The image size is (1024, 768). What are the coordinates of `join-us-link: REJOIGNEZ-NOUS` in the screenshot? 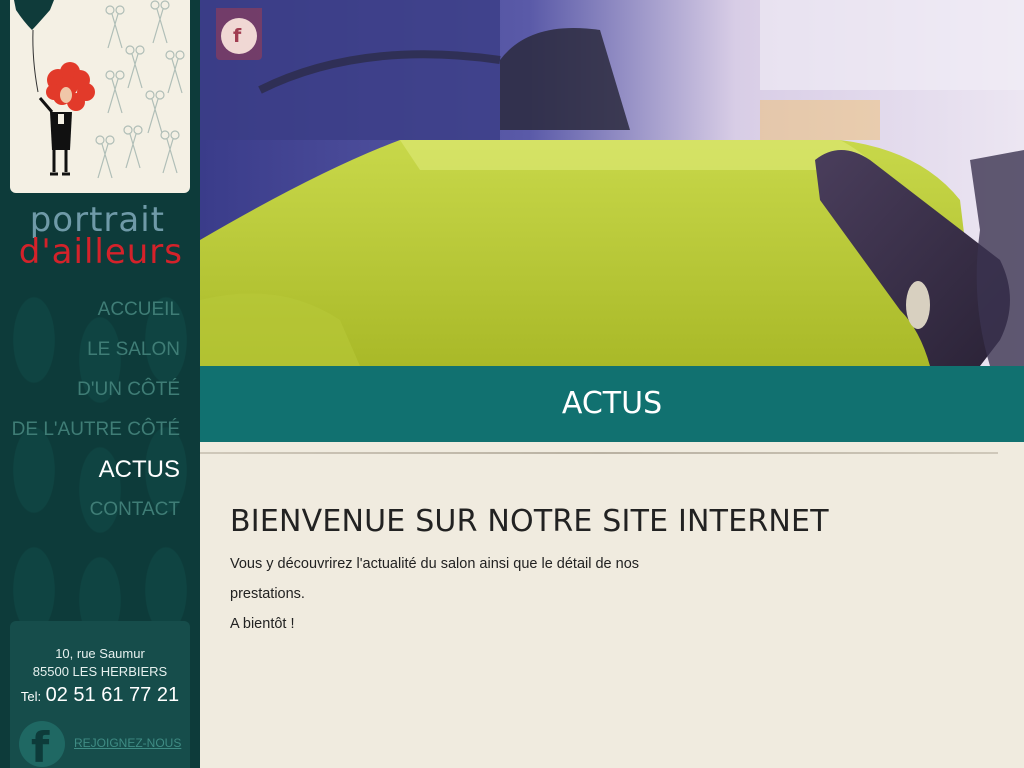 It's located at (127, 743).